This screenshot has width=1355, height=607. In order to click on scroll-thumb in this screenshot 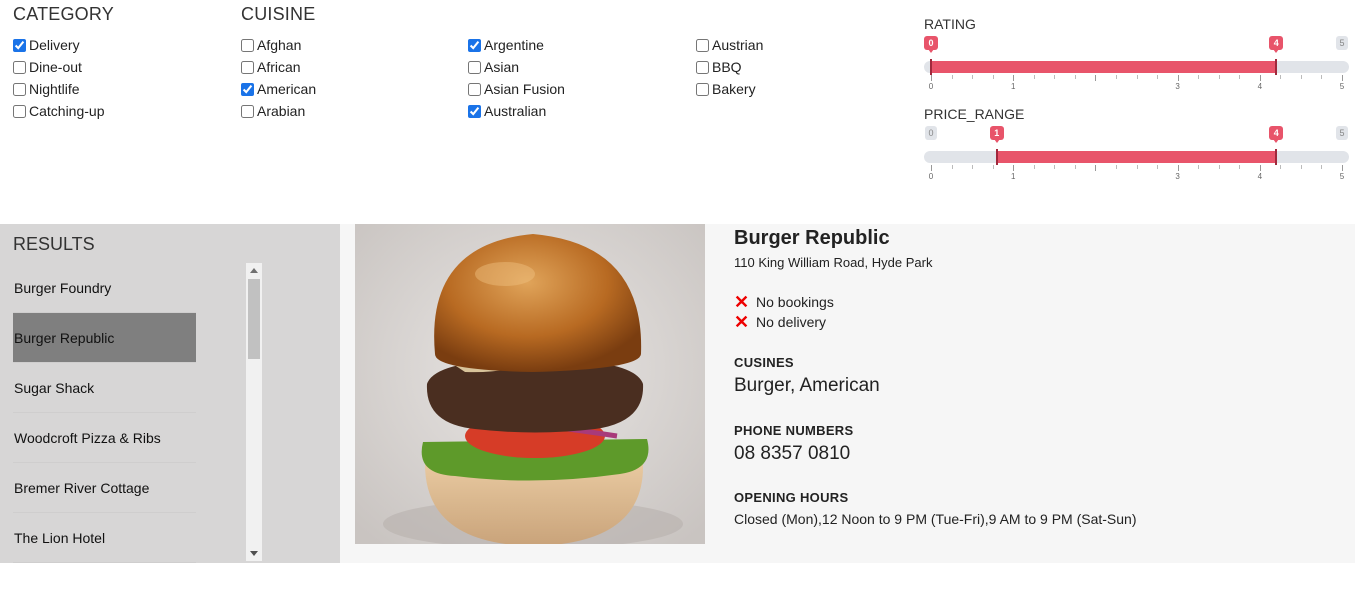, I will do `click(254, 319)`.